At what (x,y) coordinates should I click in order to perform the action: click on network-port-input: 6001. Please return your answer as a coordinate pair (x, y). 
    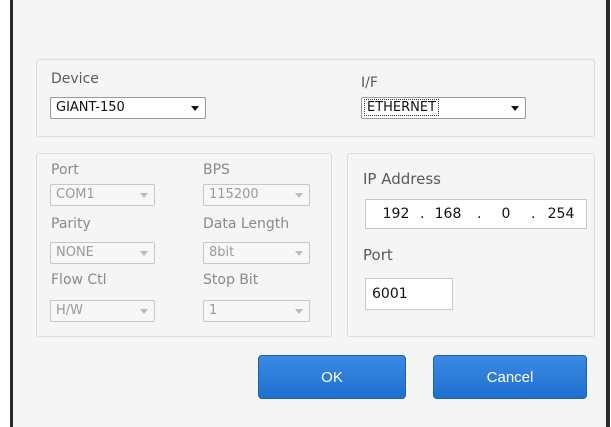
    Looking at the image, I should click on (409, 294).